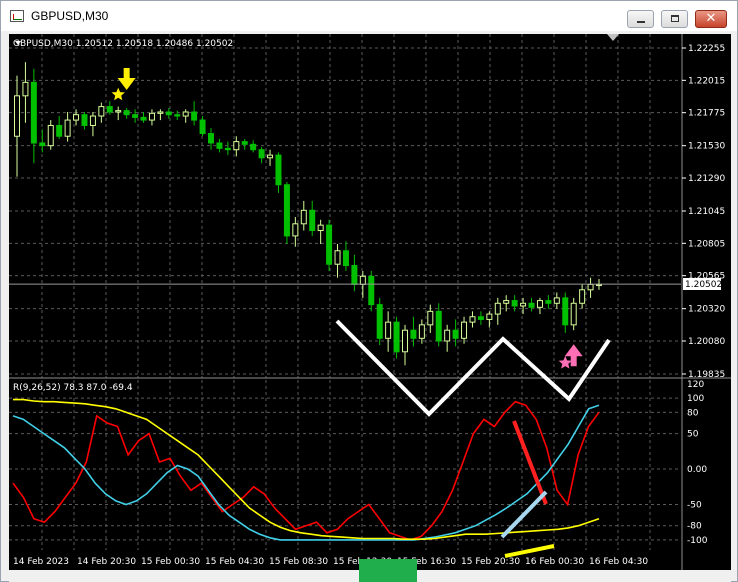 Image resolution: width=738 pixels, height=582 pixels. What do you see at coordinates (706, 179) in the screenshot?
I see `price-tick-label: 1.21290` at bounding box center [706, 179].